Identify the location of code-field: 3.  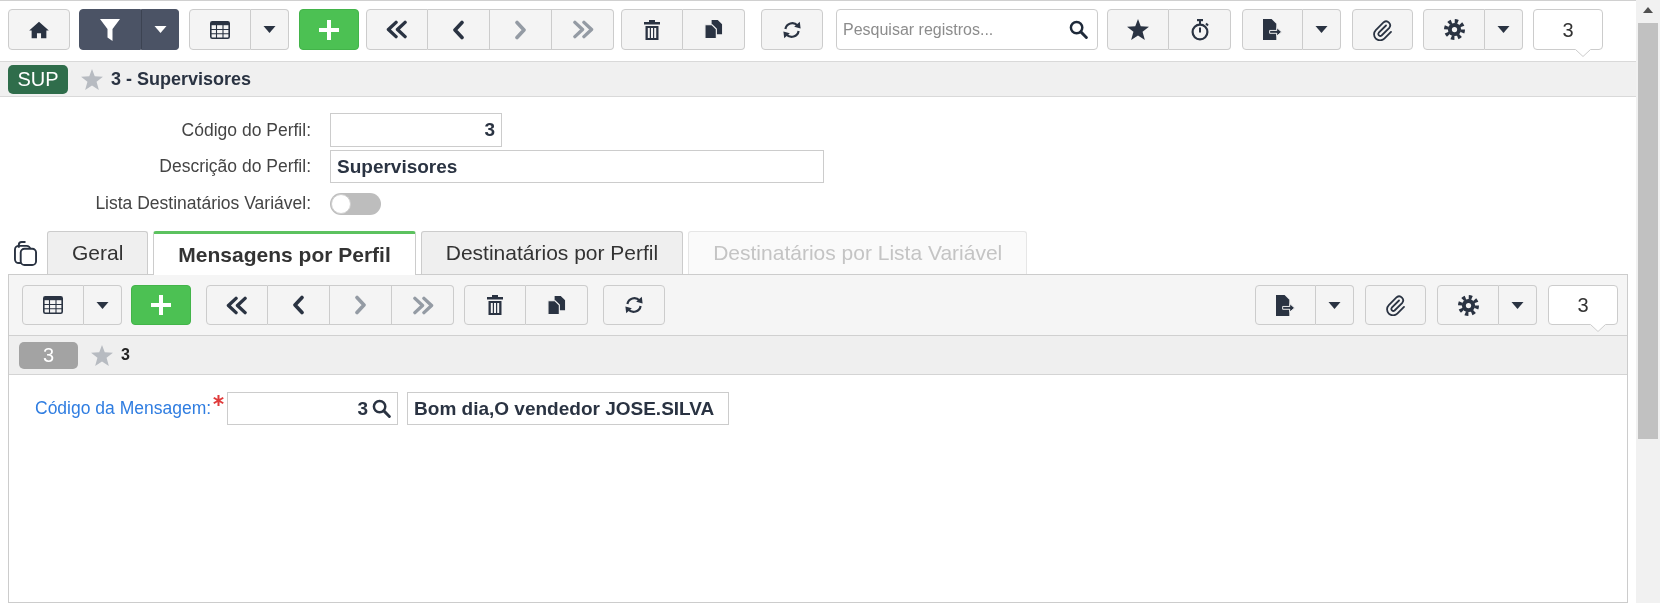
(416, 130).